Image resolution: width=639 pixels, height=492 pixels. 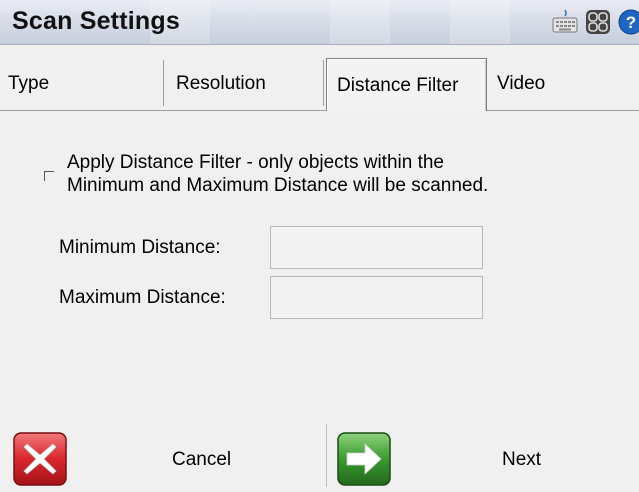 What do you see at coordinates (522, 459) in the screenshot?
I see `next-label: Next` at bounding box center [522, 459].